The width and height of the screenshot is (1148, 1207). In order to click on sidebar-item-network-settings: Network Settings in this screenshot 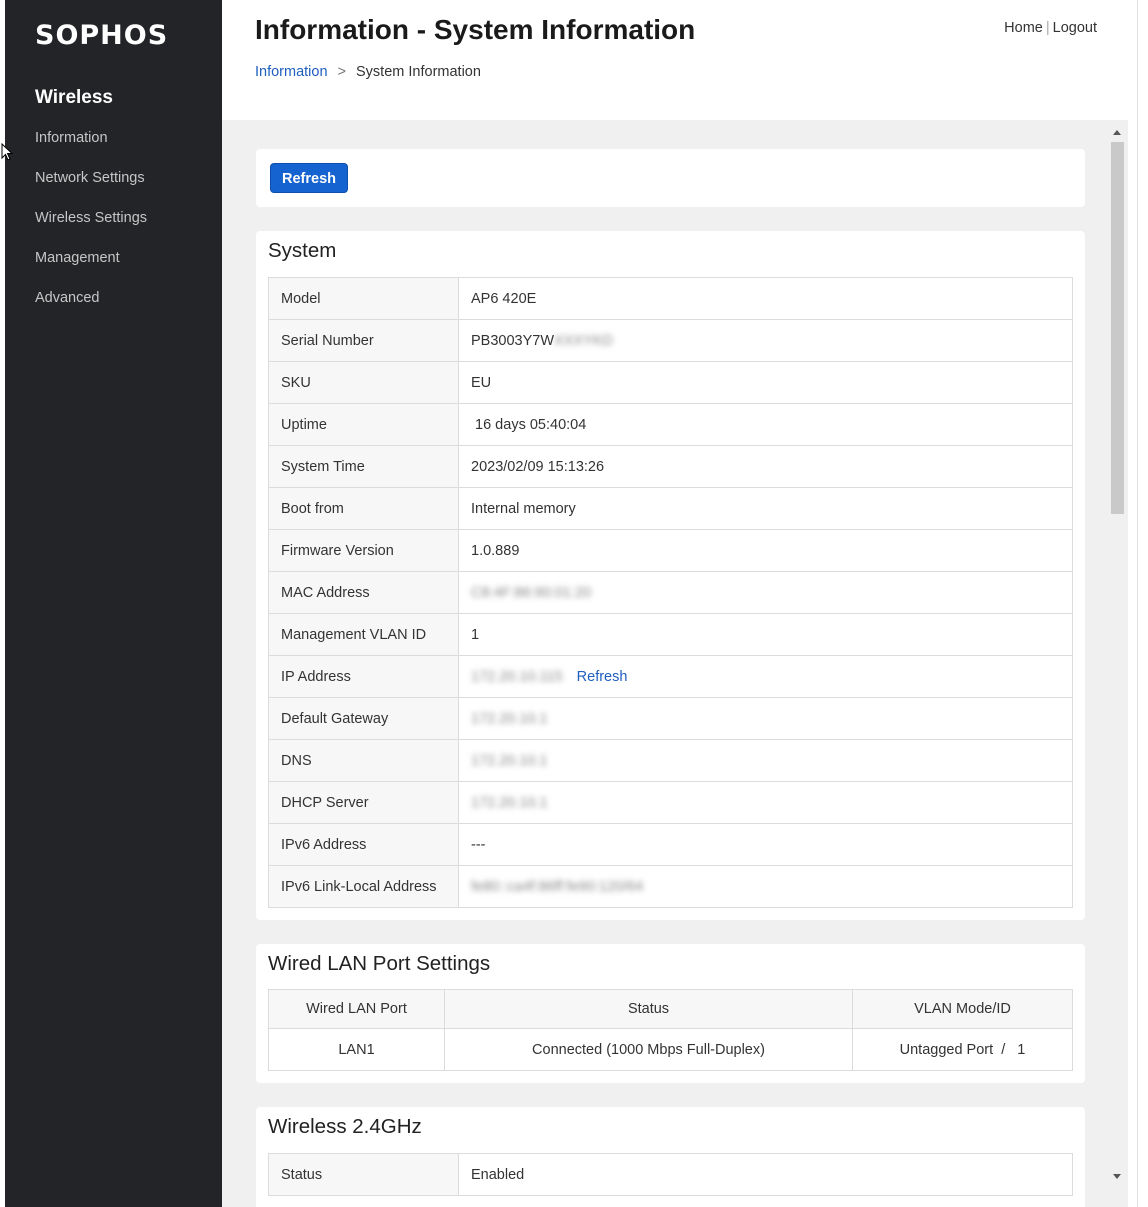, I will do `click(90, 178)`.